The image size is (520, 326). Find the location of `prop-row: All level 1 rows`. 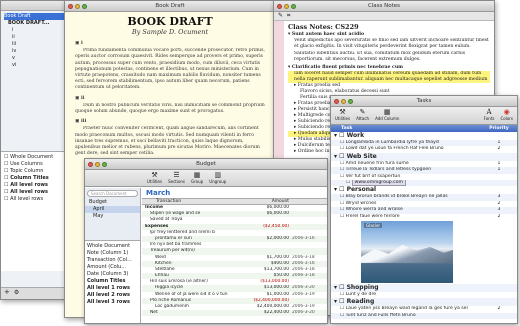

prop-row: All level 1 rows is located at coordinates (112, 288).